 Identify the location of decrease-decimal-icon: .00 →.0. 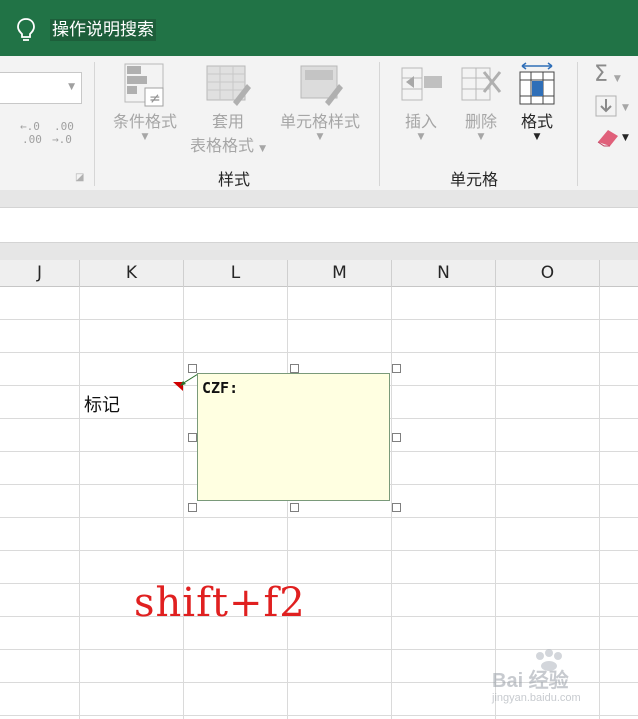
(63, 133).